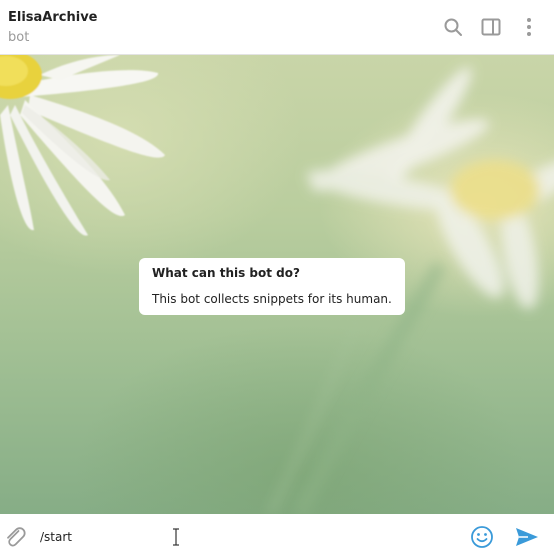 Image resolution: width=554 pixels, height=559 pixels. What do you see at coordinates (482, 537) in the screenshot?
I see `emoji-icon` at bounding box center [482, 537].